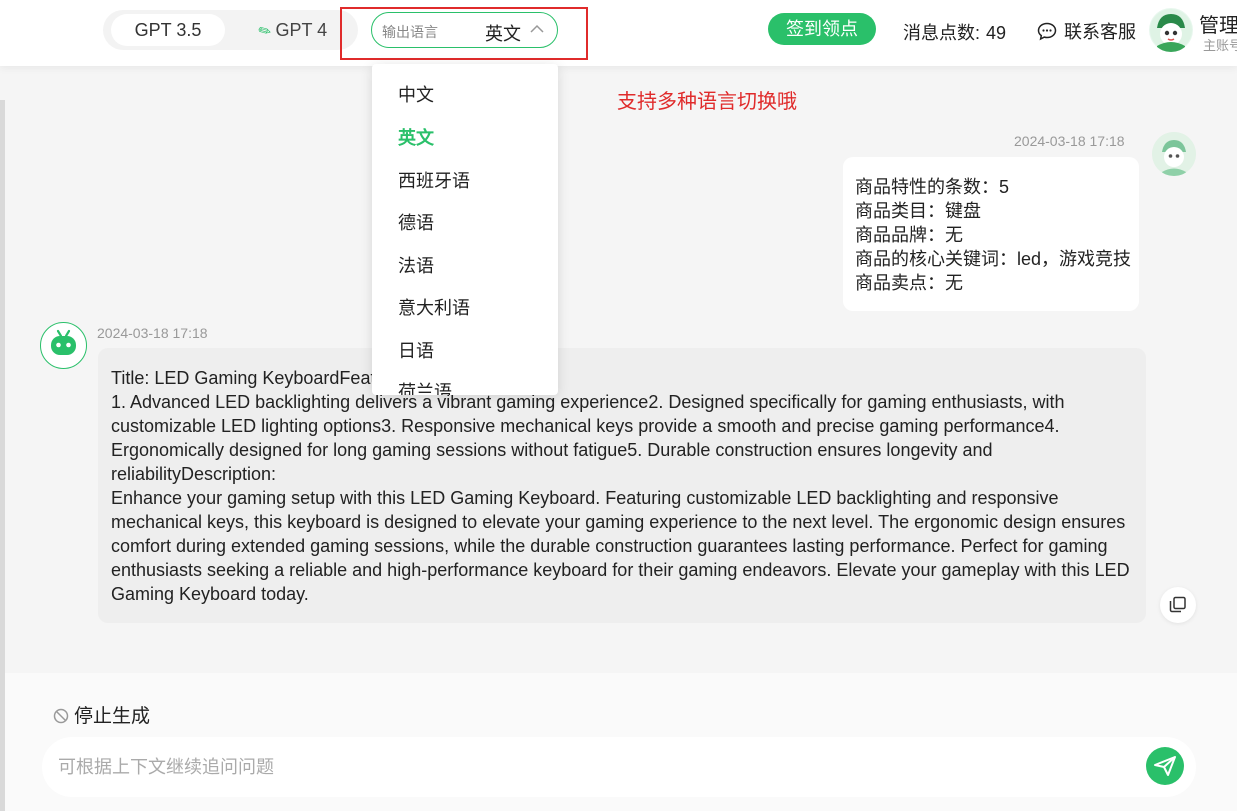 The image size is (1237, 811). I want to click on language-option: 意大利语, so click(434, 307).